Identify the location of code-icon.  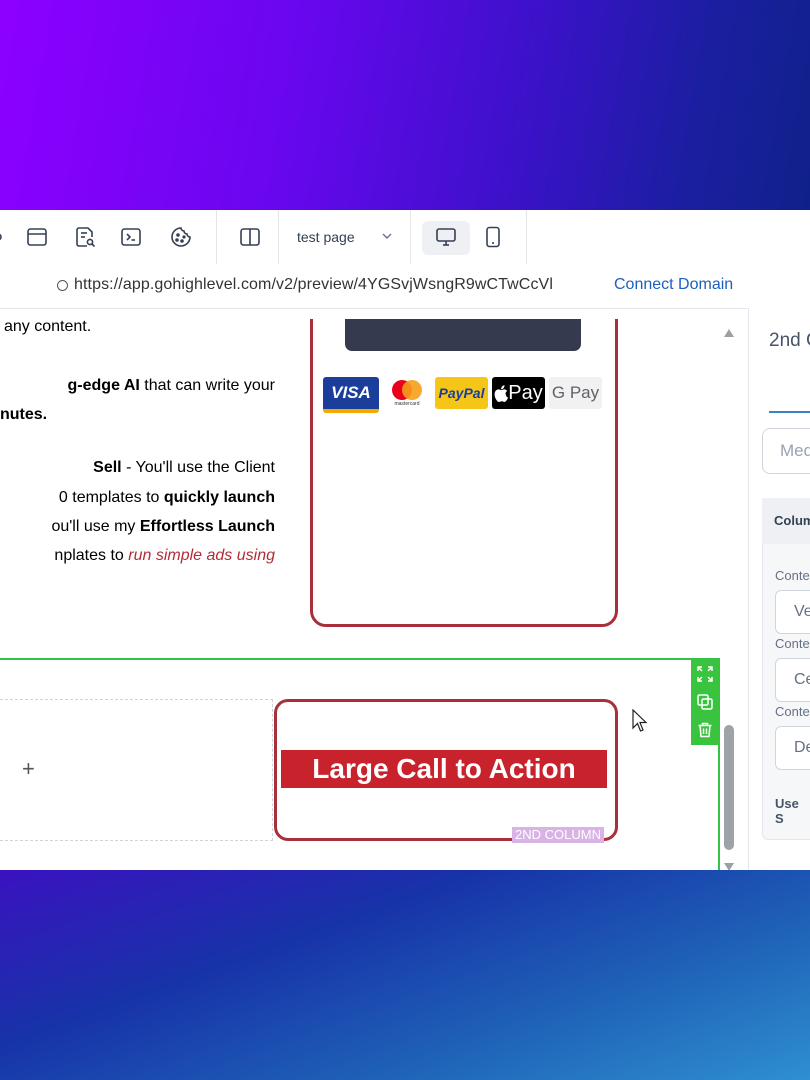
(131, 237).